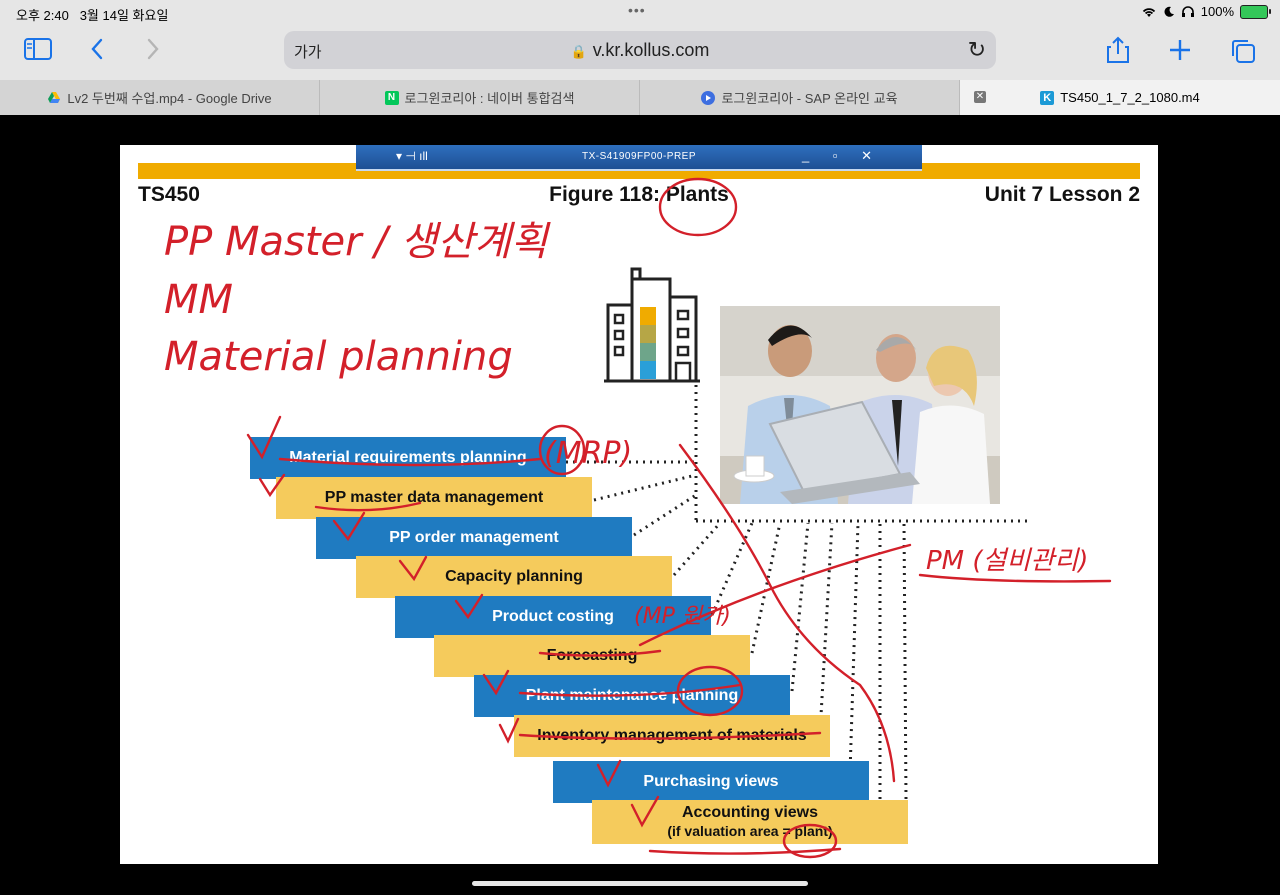 This screenshot has width=1280, height=895. I want to click on status-bar: 오후 2:40 3월 14일 화요일 ••• 100%, so click(640, 13).